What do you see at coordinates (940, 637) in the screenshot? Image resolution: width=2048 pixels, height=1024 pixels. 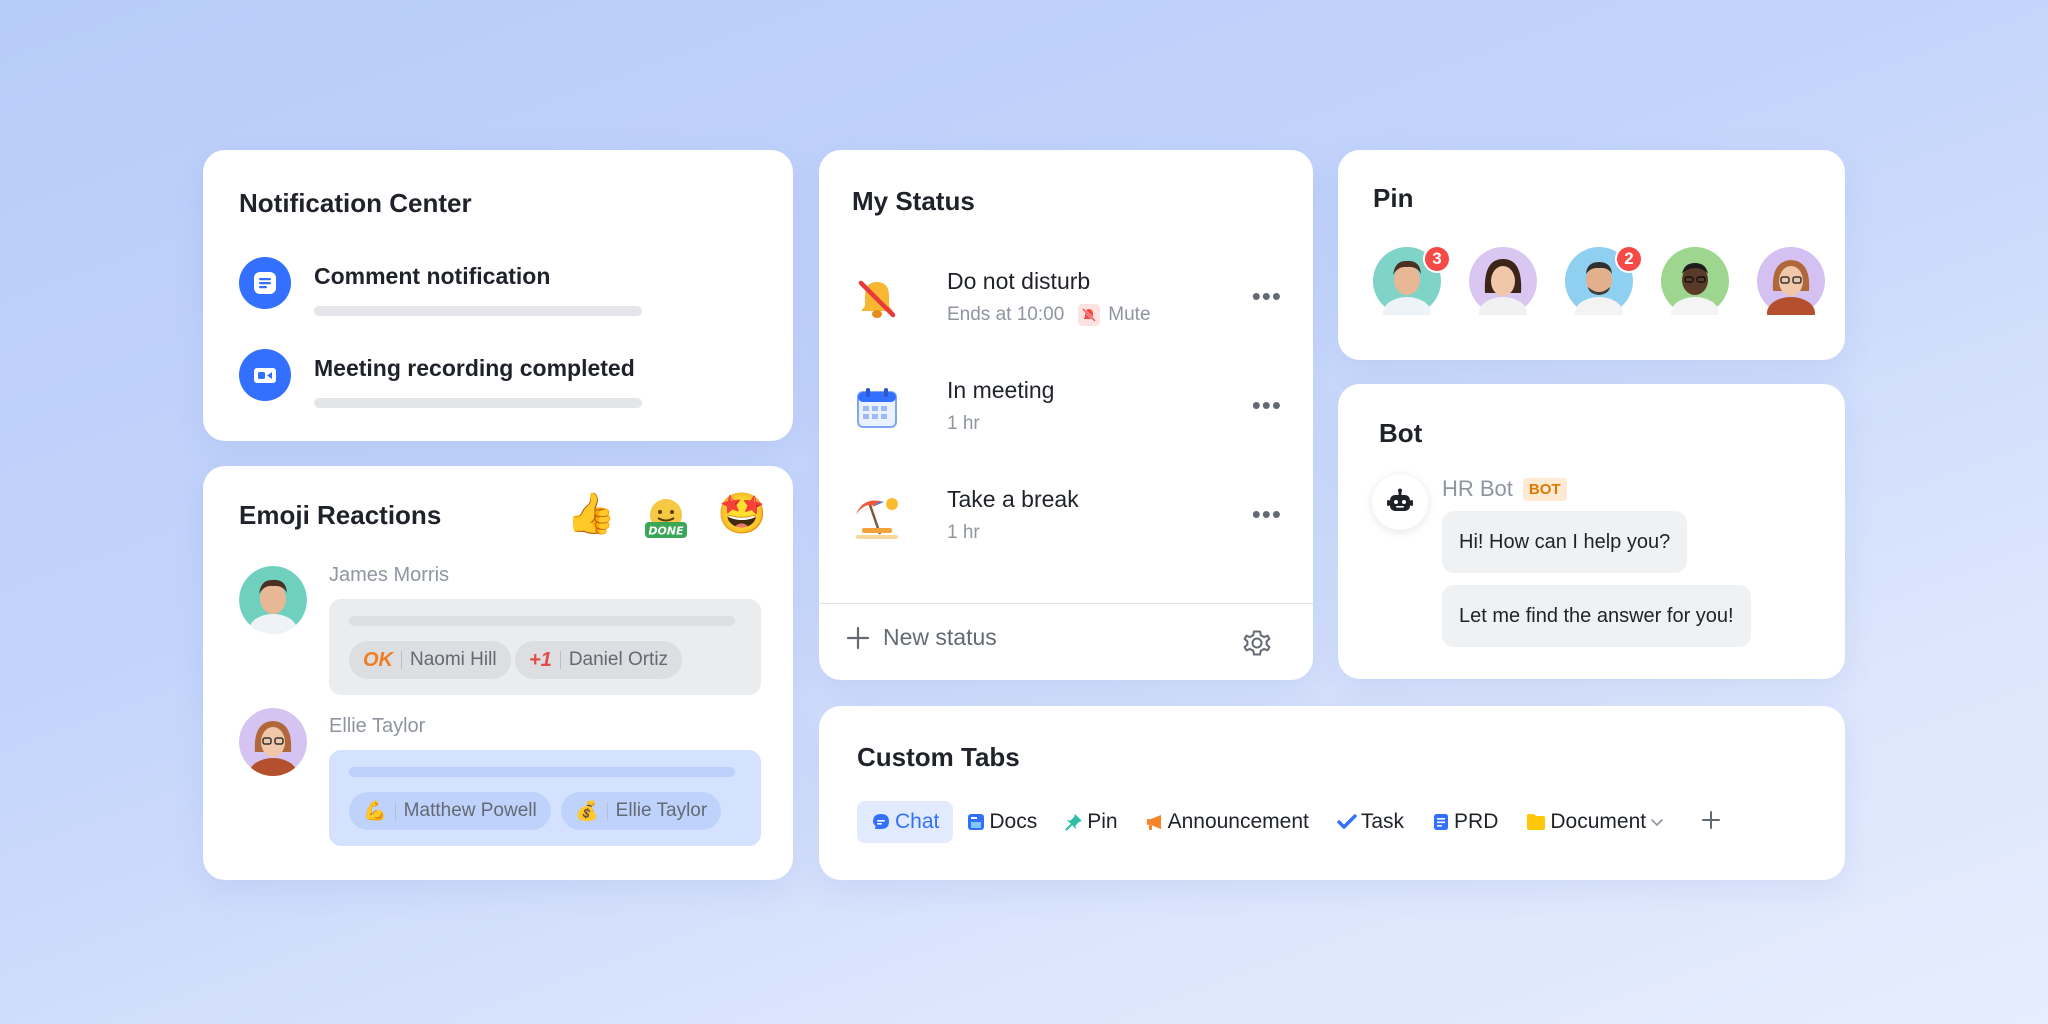 I see `new-status-label: New status` at bounding box center [940, 637].